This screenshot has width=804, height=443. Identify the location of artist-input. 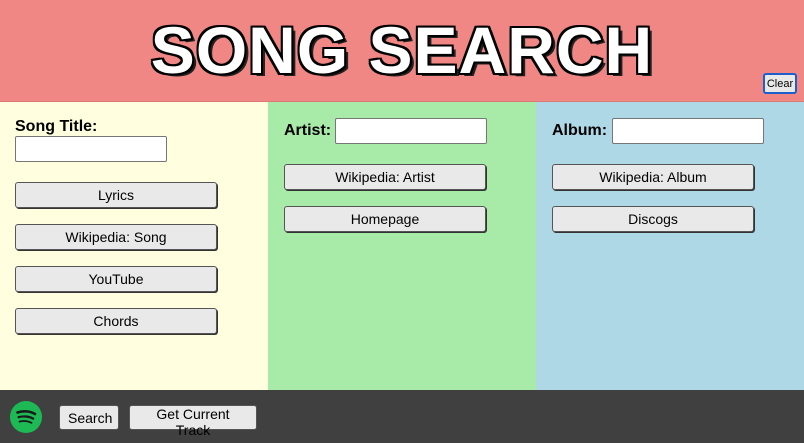
(411, 131).